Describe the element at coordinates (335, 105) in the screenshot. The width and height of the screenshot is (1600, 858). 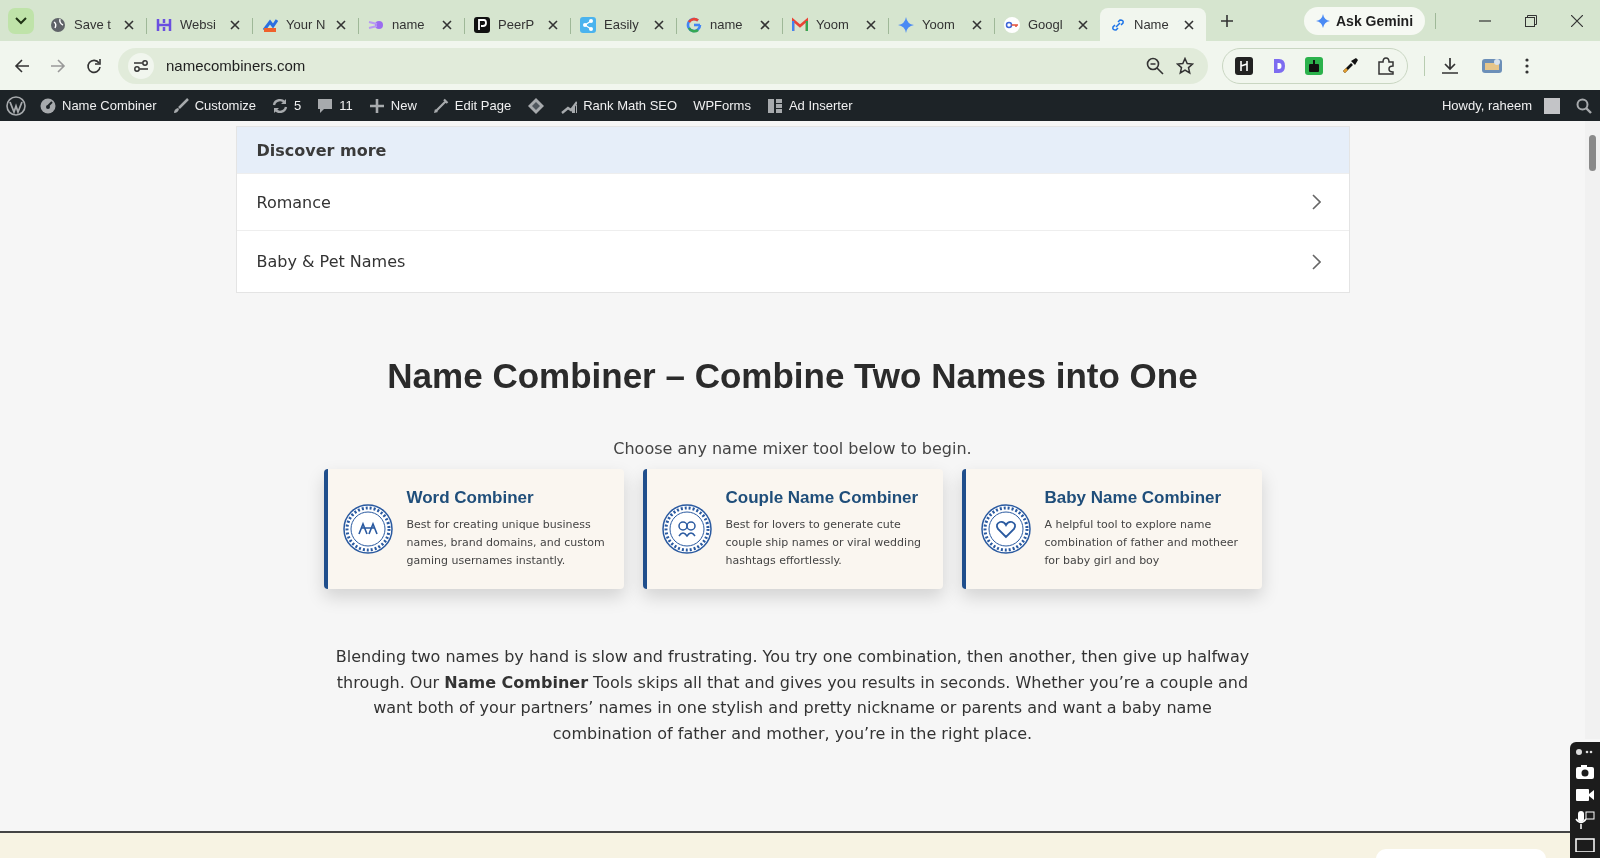
I see `admin-bar-link: 11` at that location.